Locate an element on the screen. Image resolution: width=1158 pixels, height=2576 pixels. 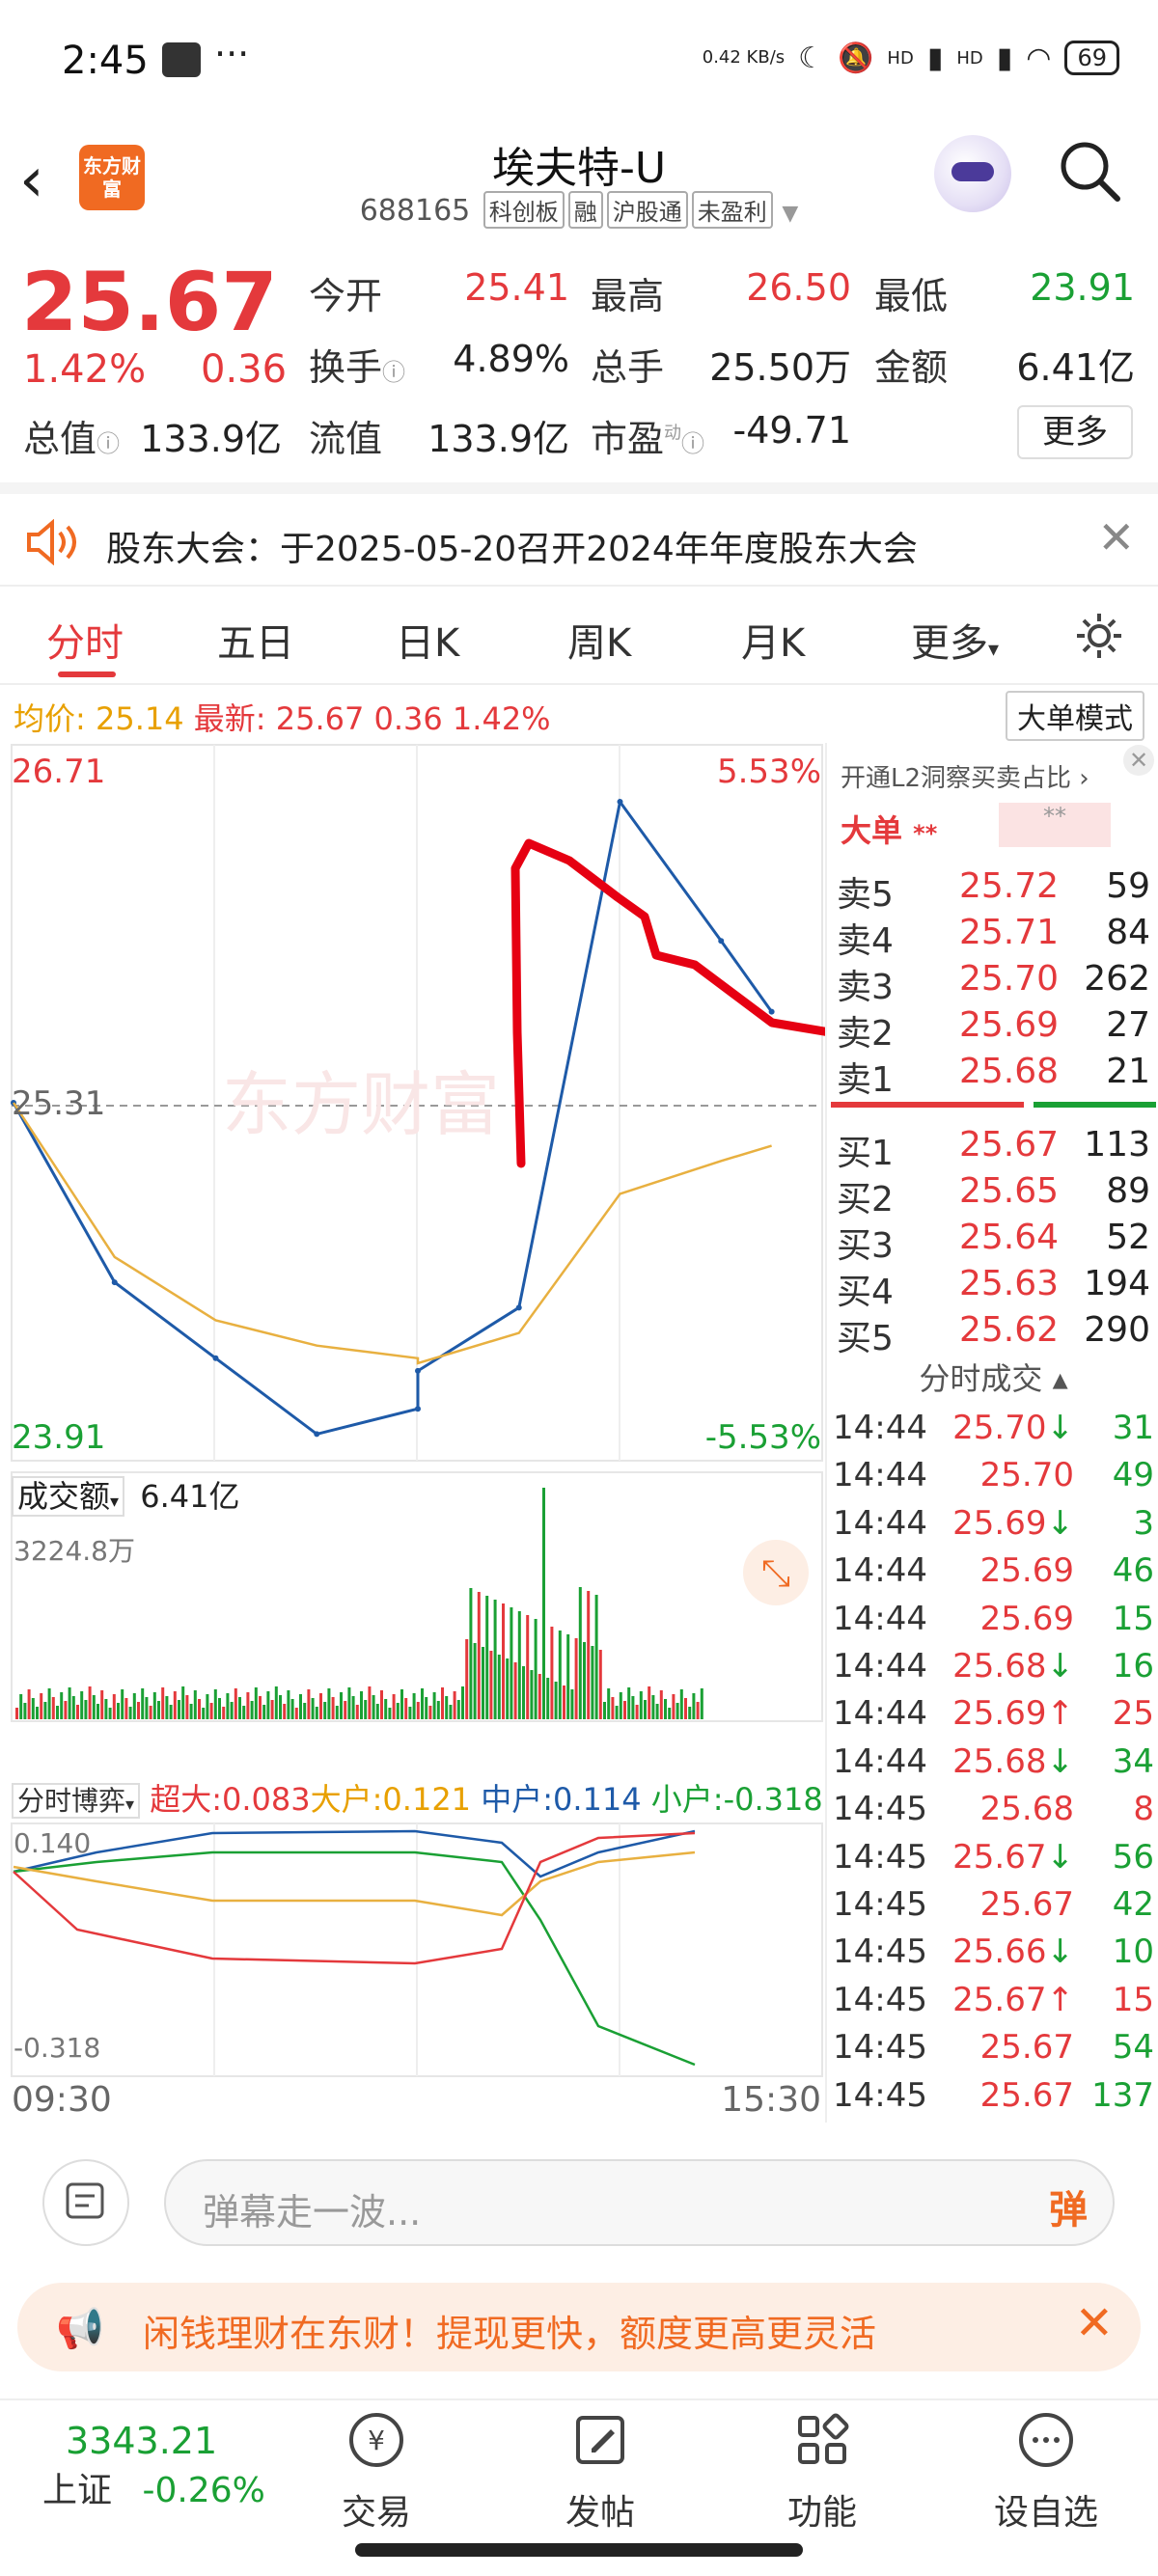
low-label: 最低 is located at coordinates (911, 296).